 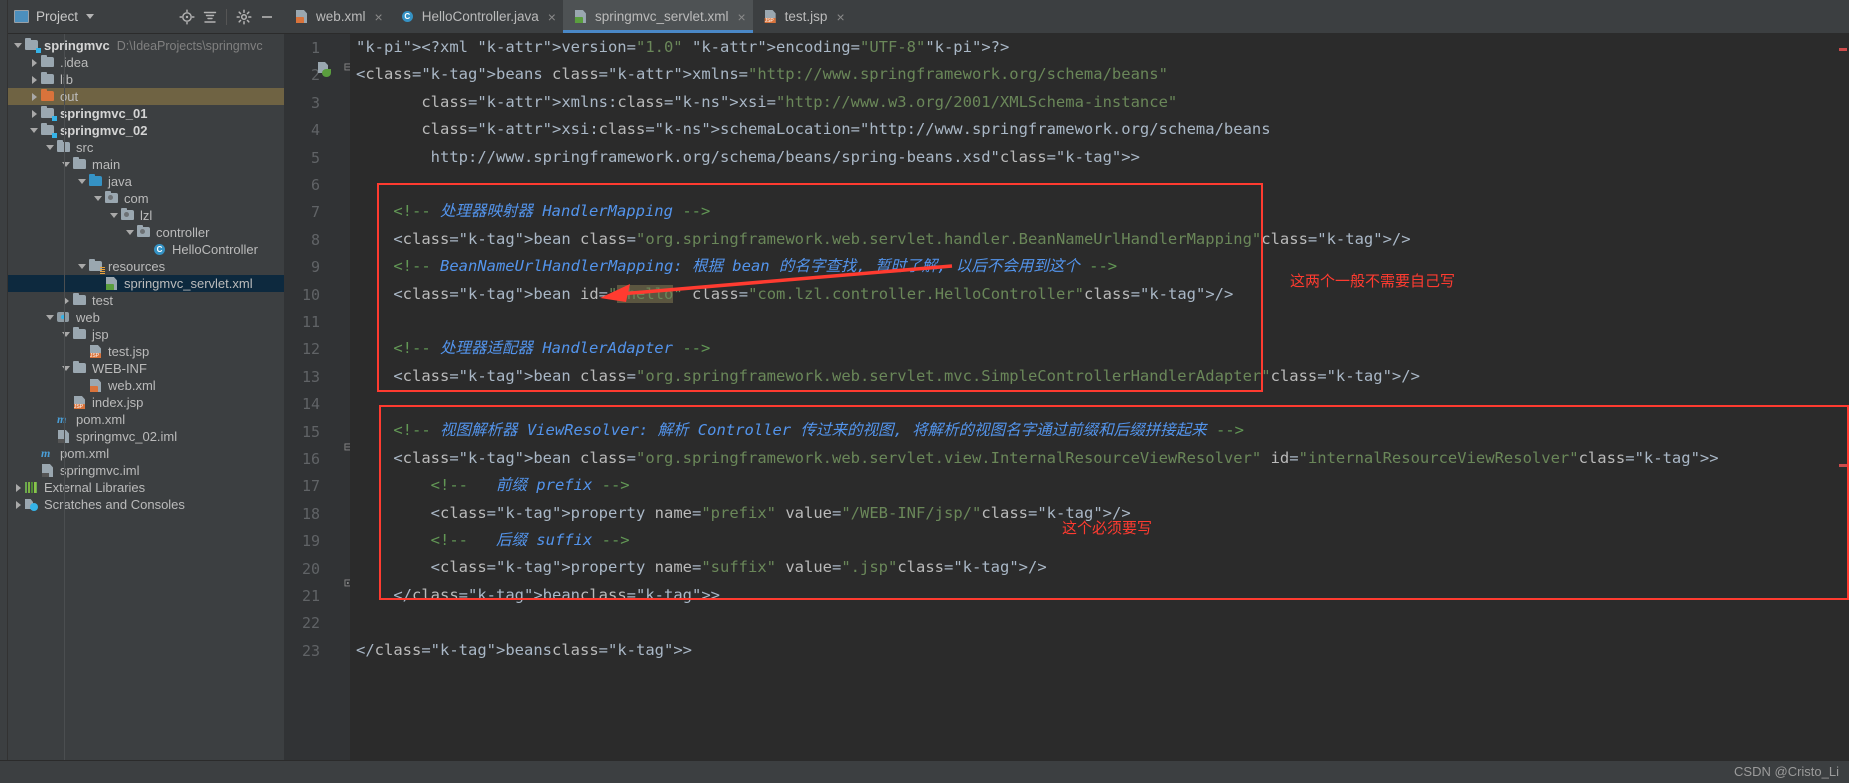 What do you see at coordinates (146, 130) in the screenshot?
I see `tree-item-springmvc-02: springmvc_02` at bounding box center [146, 130].